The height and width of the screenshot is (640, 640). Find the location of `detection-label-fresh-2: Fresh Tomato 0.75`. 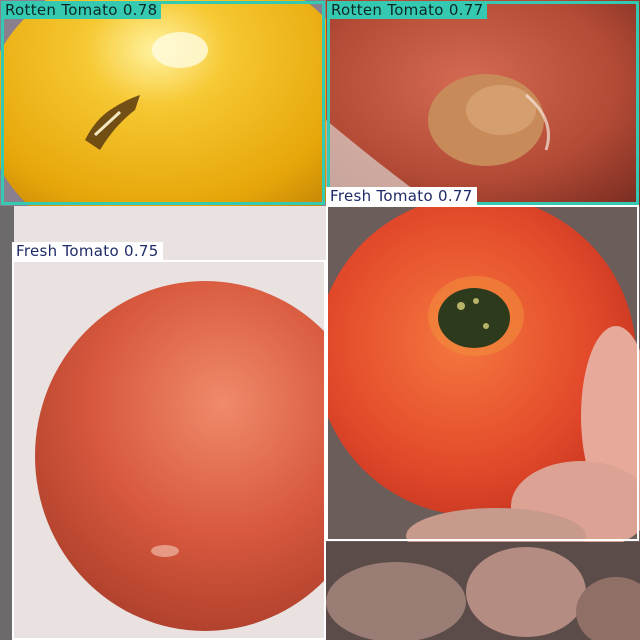

detection-label-fresh-2: Fresh Tomato 0.75 is located at coordinates (87, 251).